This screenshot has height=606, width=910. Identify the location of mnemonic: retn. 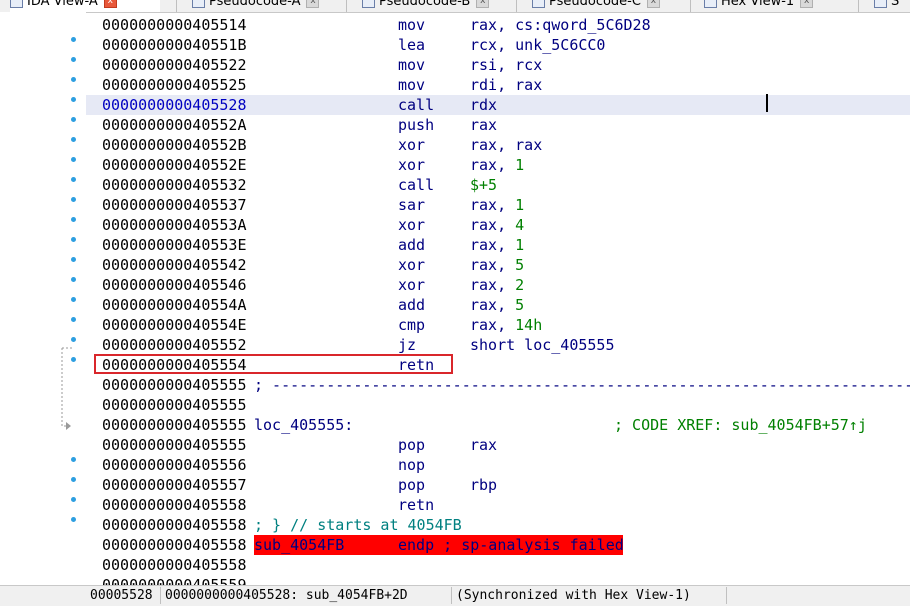
(416, 505).